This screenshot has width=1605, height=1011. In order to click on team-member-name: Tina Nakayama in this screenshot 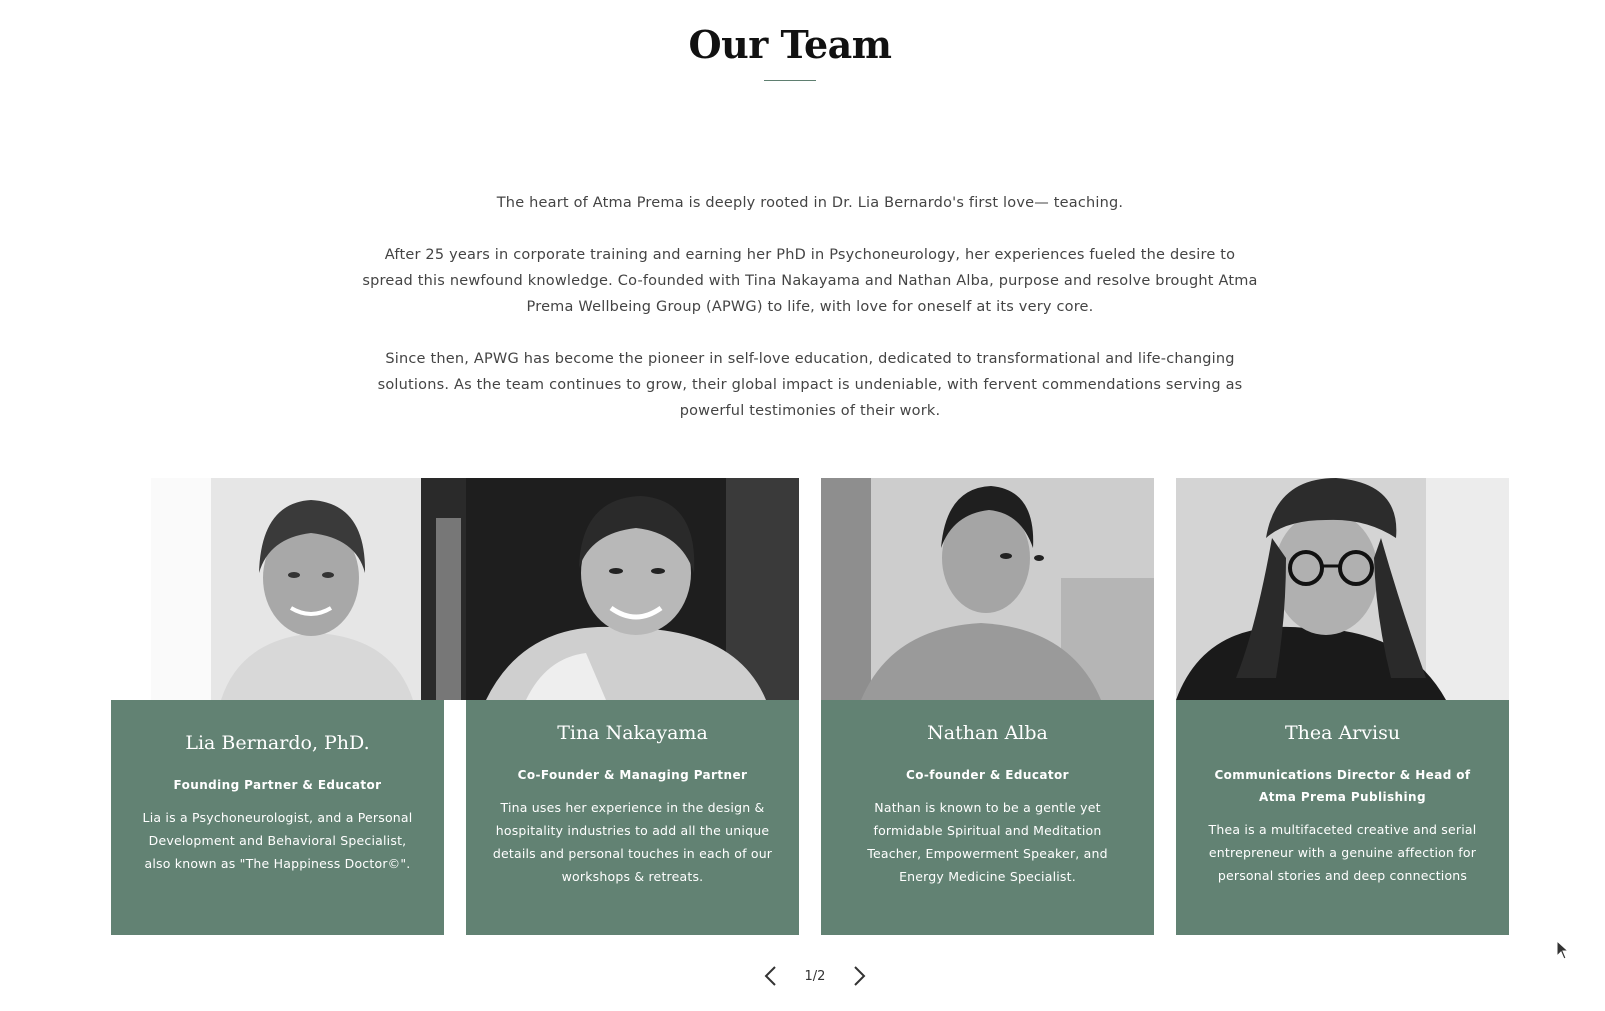, I will do `click(632, 733)`.